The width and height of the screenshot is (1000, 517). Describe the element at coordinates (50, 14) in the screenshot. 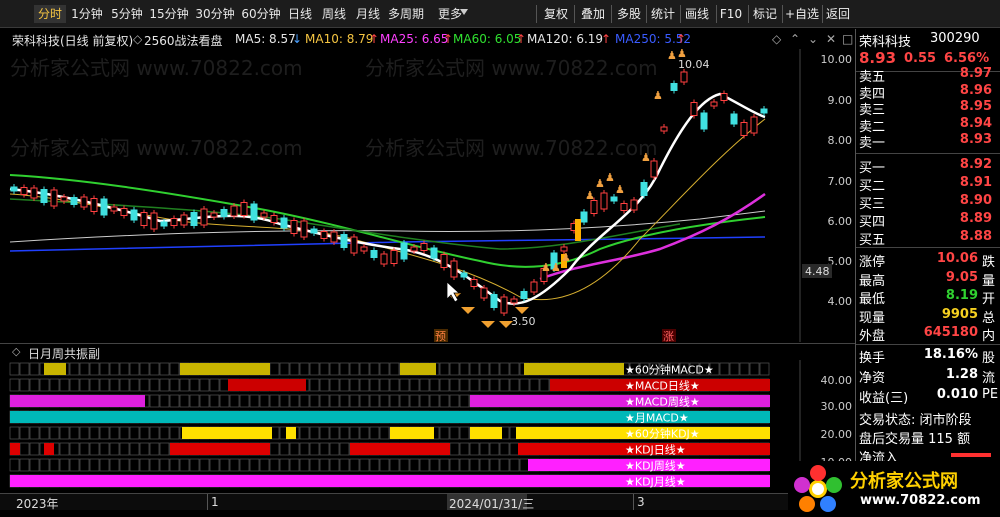

I see `tab-fenshi: 分时` at that location.